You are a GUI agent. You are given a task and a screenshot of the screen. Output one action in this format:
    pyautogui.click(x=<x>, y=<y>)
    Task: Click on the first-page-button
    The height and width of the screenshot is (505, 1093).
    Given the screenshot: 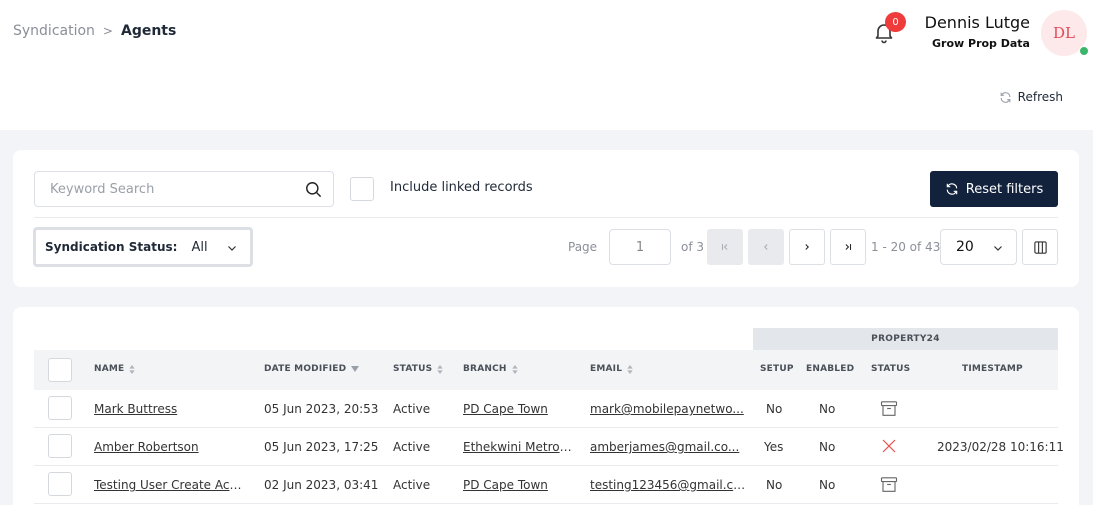 What is the action you would take?
    pyautogui.click(x=725, y=247)
    